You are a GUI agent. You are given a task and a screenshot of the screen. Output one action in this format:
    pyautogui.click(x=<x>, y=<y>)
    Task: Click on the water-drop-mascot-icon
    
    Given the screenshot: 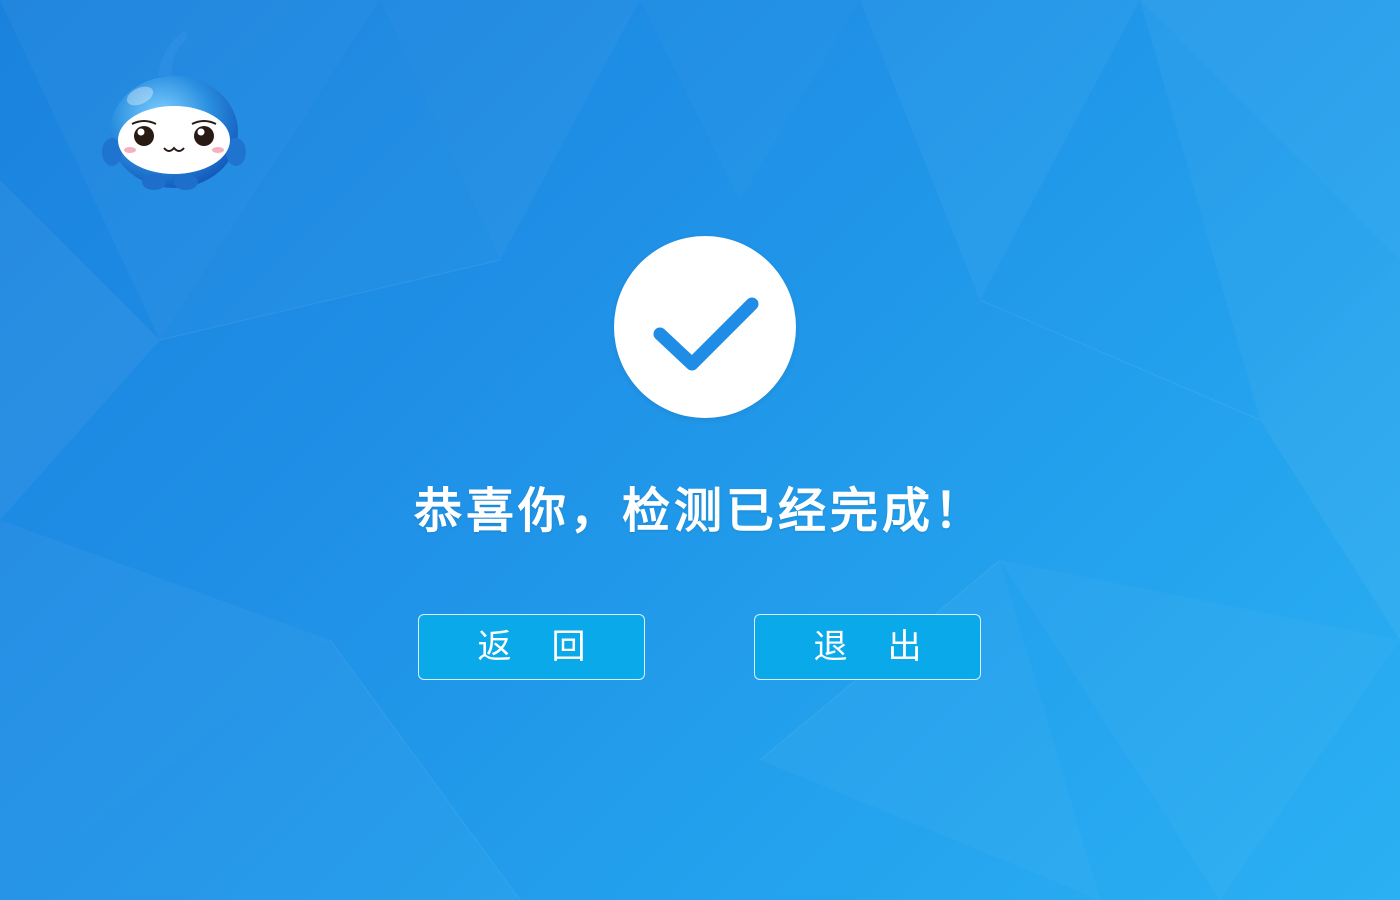 What is the action you would take?
    pyautogui.click(x=174, y=110)
    